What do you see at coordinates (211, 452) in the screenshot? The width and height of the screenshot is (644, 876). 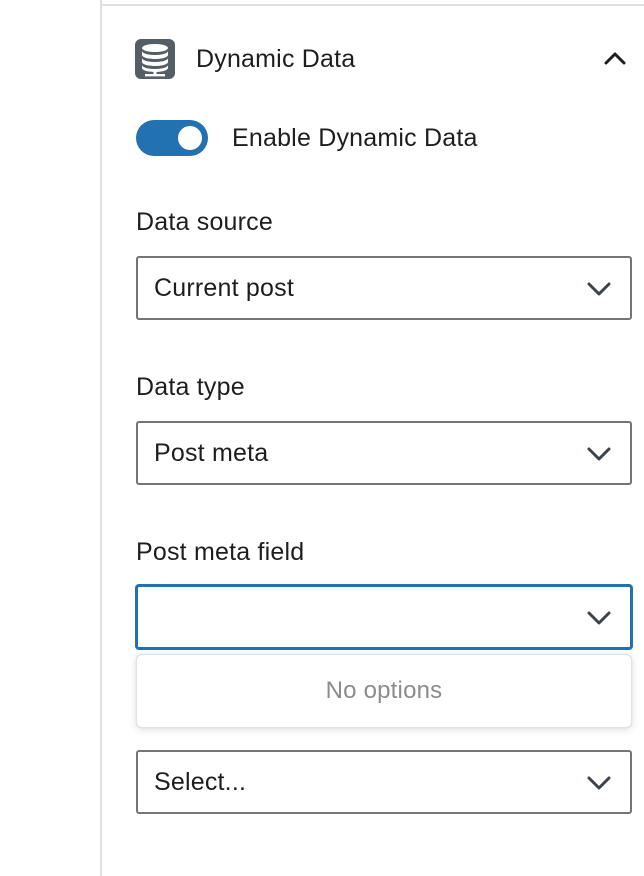 I see `data-type-value: Post meta` at bounding box center [211, 452].